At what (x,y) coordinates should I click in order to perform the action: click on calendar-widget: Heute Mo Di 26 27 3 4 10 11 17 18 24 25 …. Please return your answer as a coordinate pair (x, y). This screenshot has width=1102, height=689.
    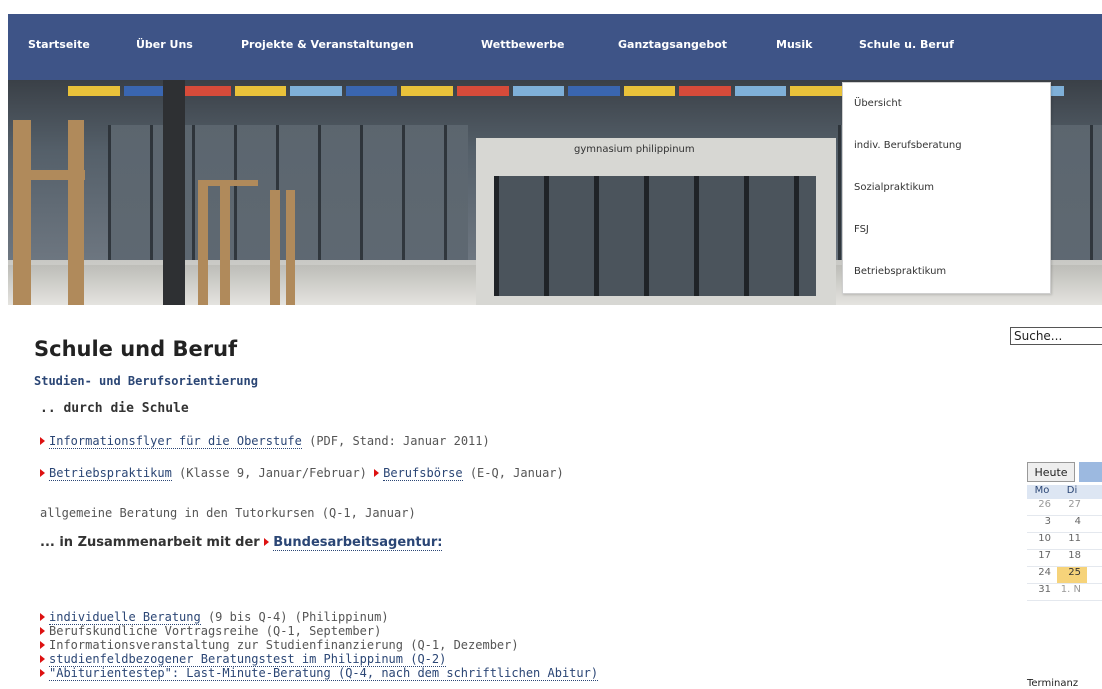
    Looking at the image, I should click on (1063, 574).